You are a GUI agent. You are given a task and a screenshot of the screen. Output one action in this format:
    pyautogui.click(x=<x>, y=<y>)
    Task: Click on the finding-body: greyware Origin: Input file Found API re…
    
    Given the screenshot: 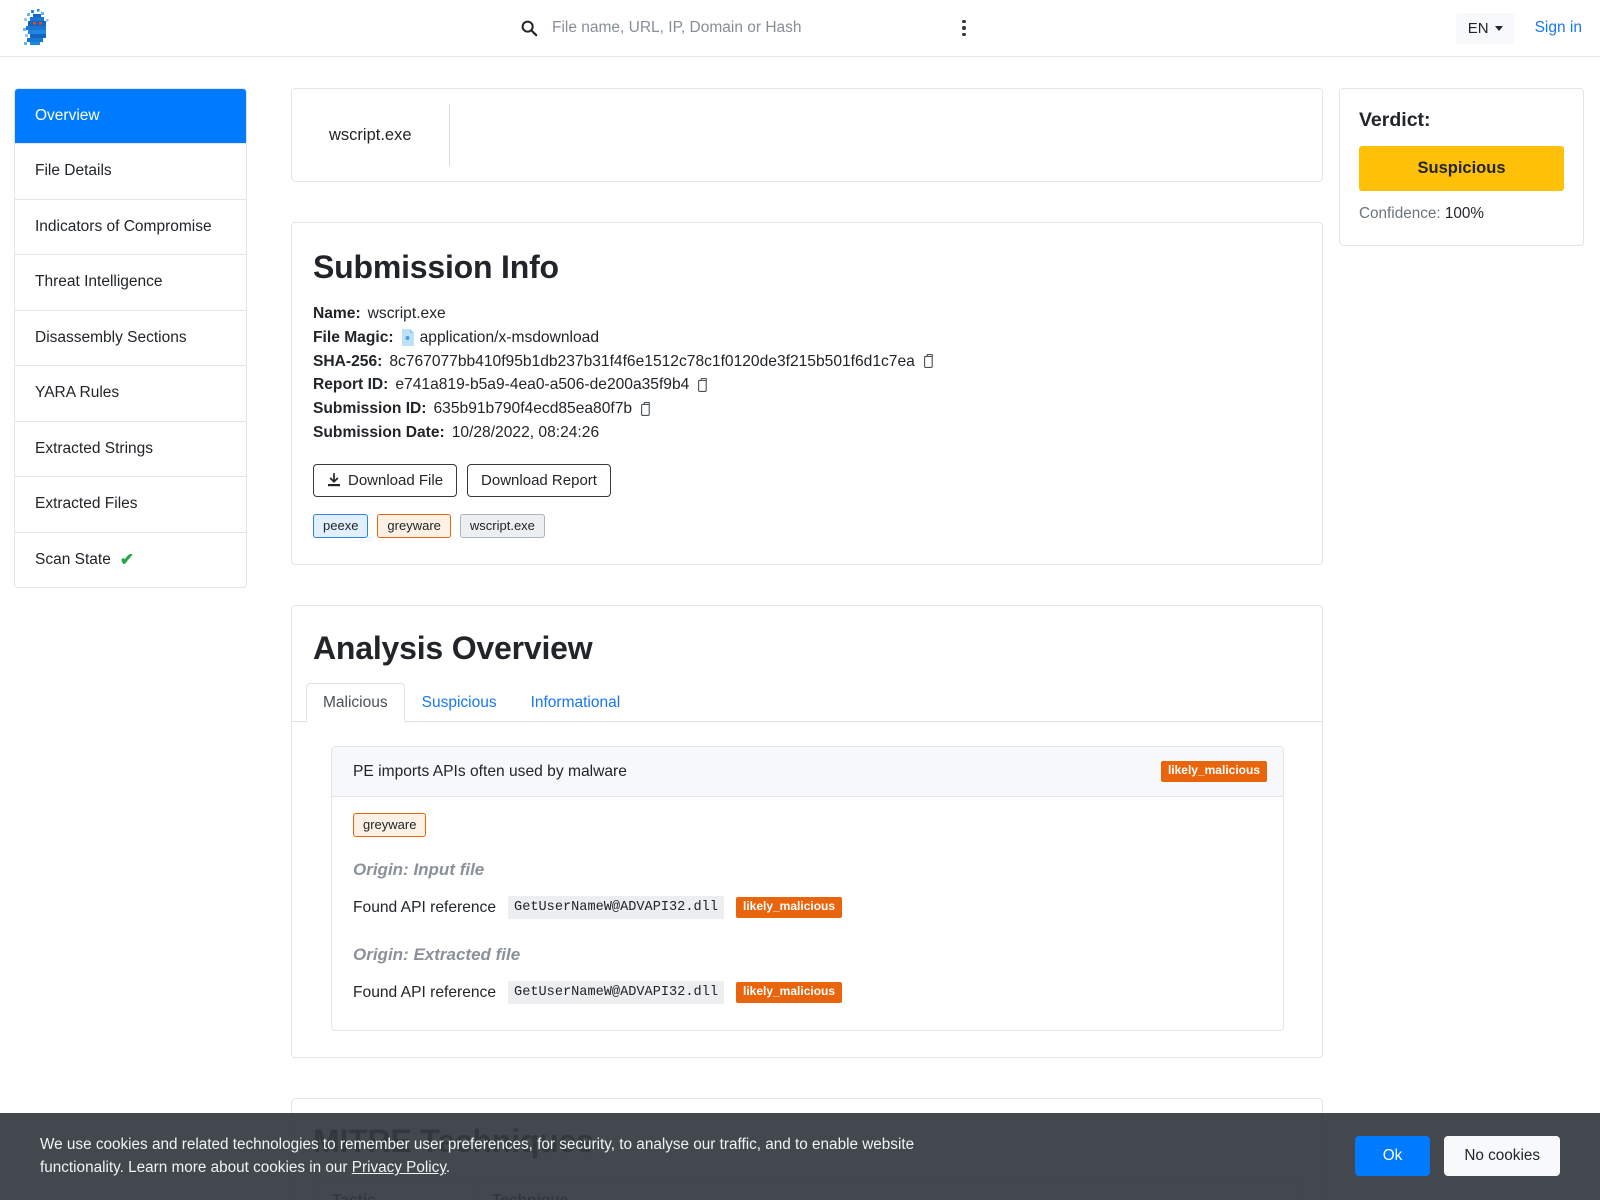 What is the action you would take?
    pyautogui.click(x=807, y=913)
    